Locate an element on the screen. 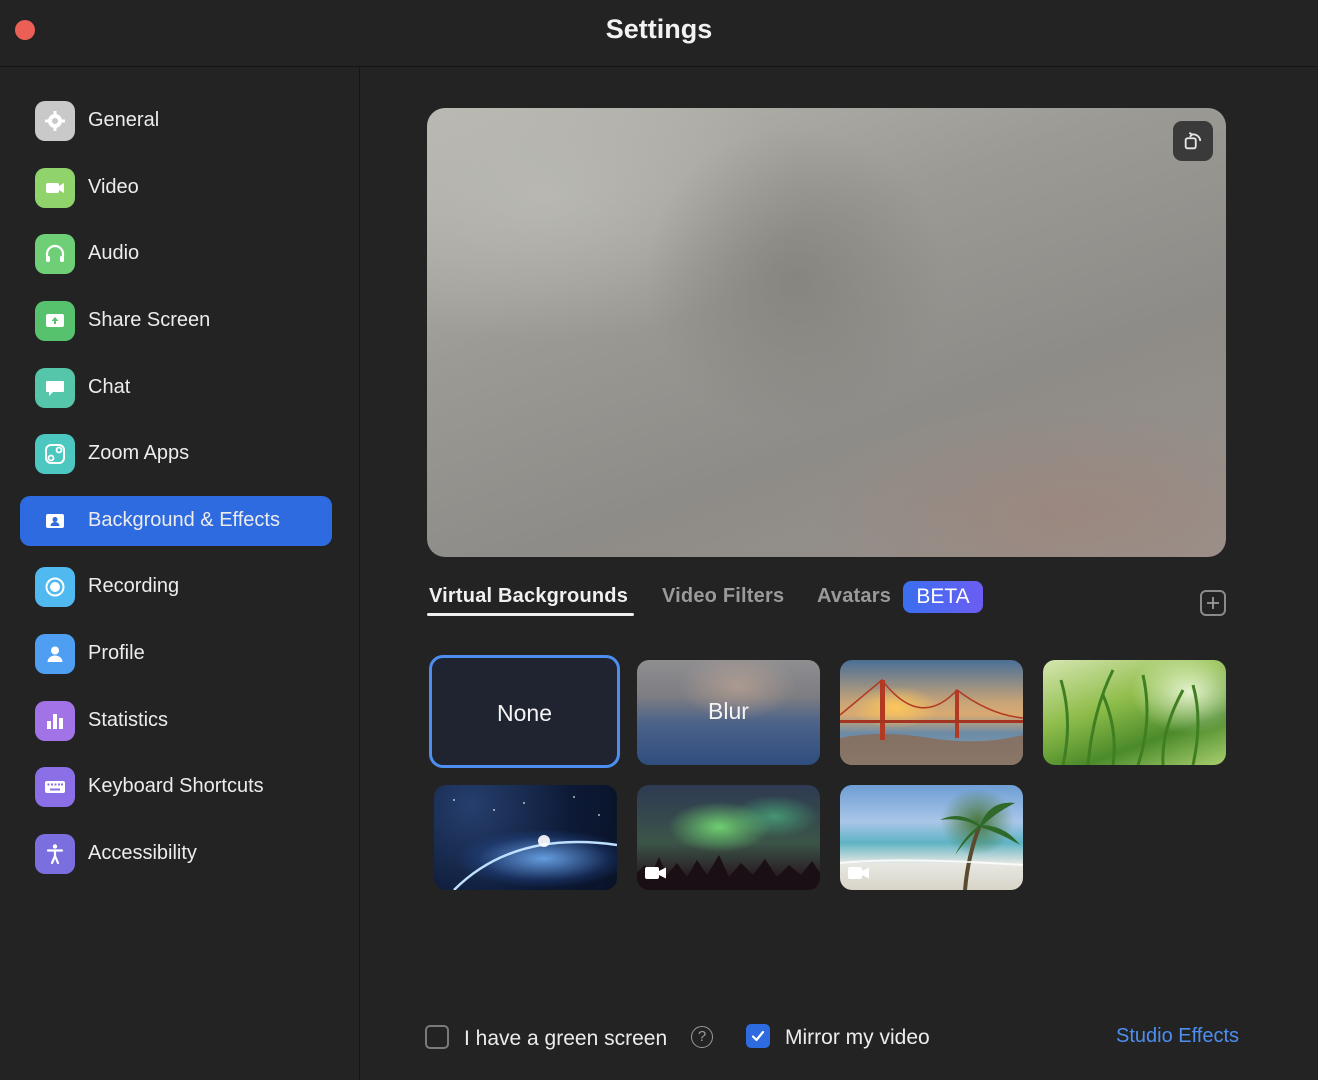 This screenshot has height=1080, width=1318. sidebar-item-label: Accessibility is located at coordinates (142, 853).